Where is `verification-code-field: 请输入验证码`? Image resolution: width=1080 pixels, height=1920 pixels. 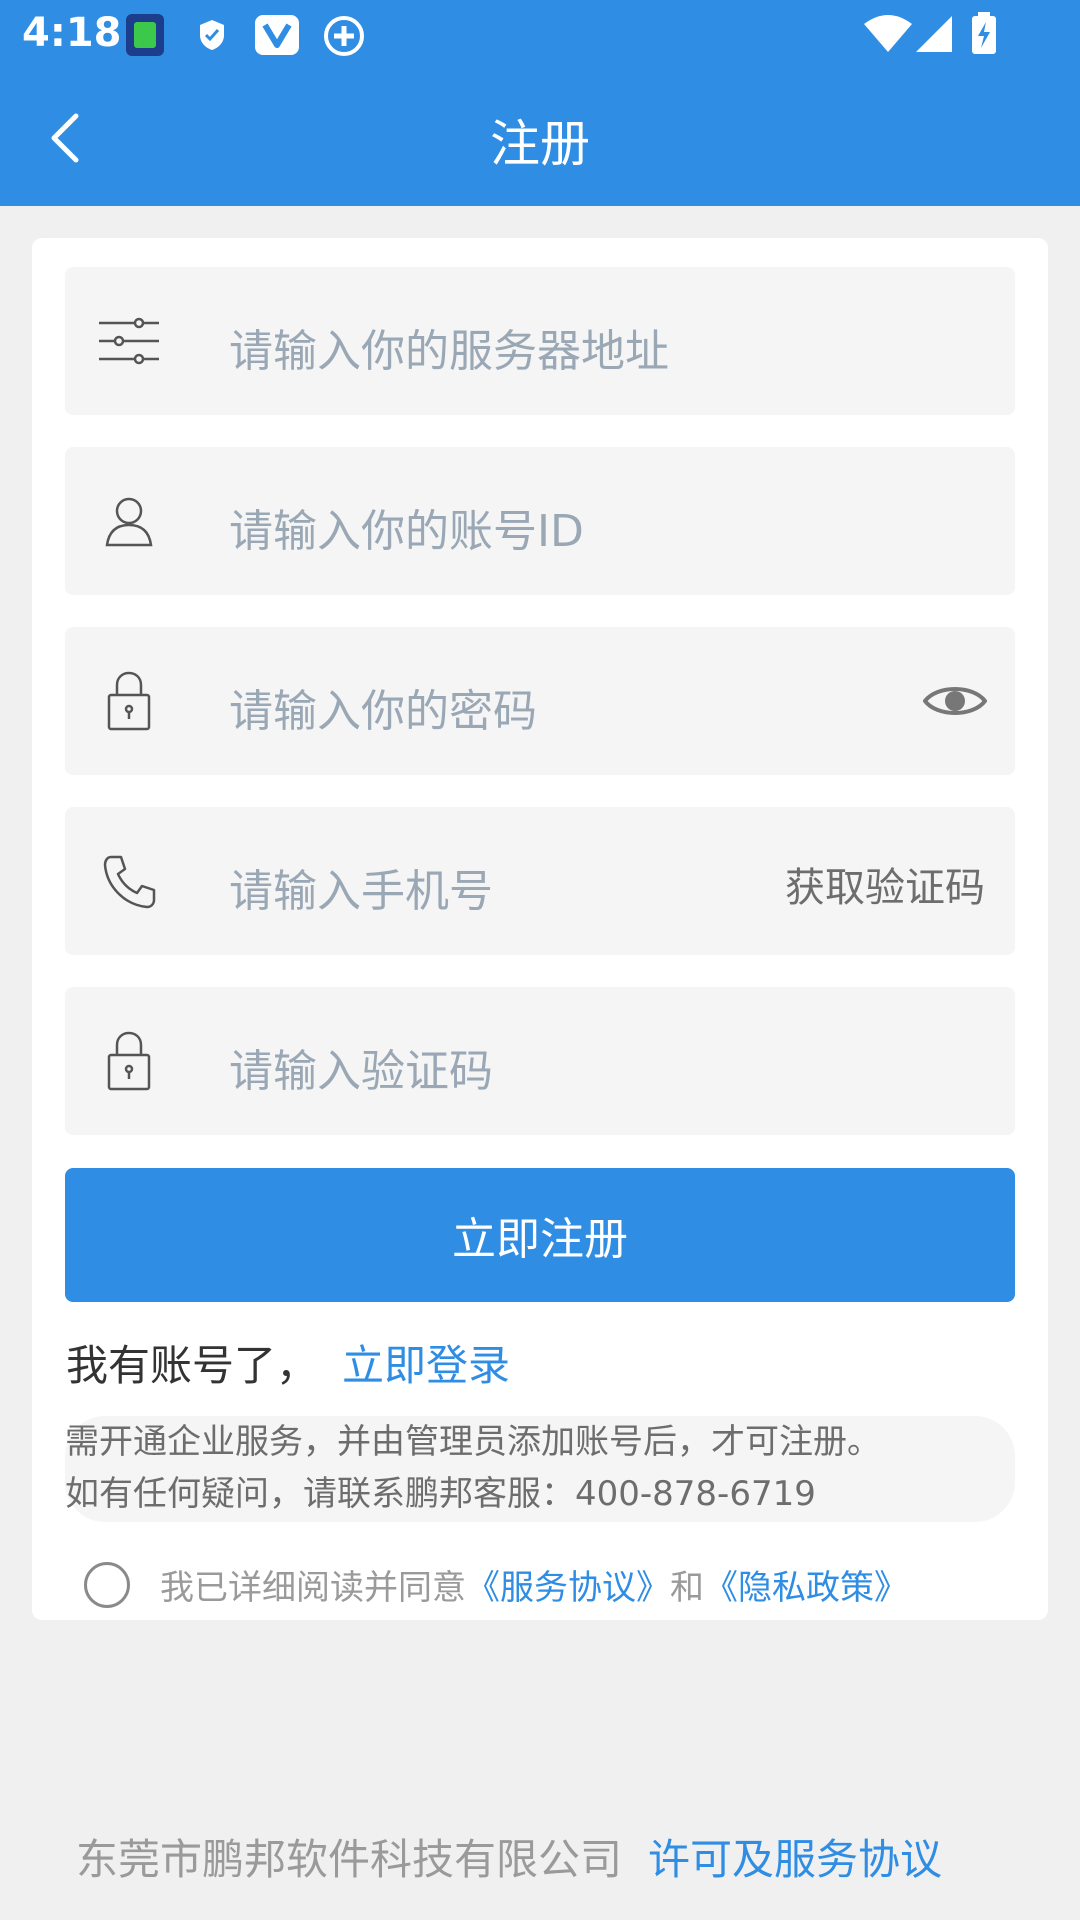 verification-code-field: 请输入验证码 is located at coordinates (540, 1061).